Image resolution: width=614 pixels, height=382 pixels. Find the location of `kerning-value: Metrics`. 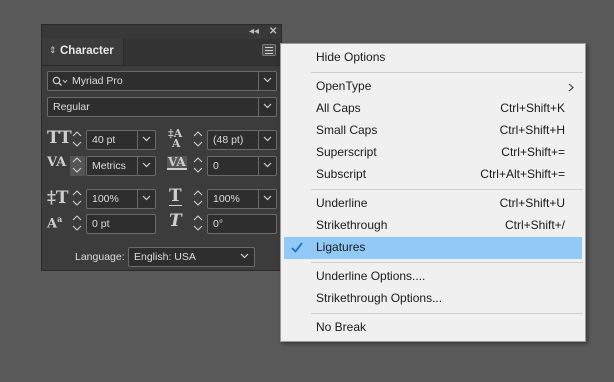

kerning-value: Metrics is located at coordinates (109, 166).